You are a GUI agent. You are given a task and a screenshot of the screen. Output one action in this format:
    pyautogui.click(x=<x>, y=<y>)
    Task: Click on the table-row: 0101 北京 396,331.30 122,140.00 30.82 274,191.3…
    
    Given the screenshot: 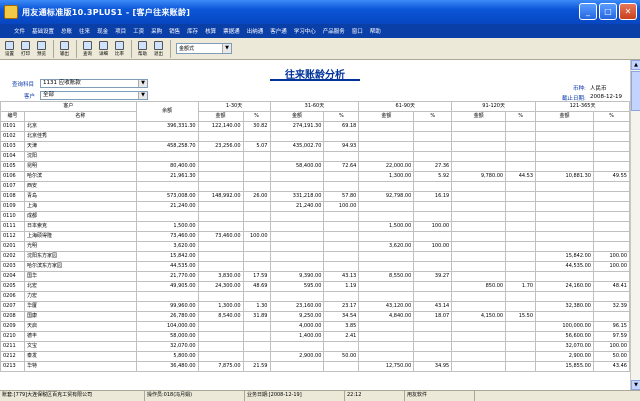 What is the action you would take?
    pyautogui.click(x=315, y=126)
    